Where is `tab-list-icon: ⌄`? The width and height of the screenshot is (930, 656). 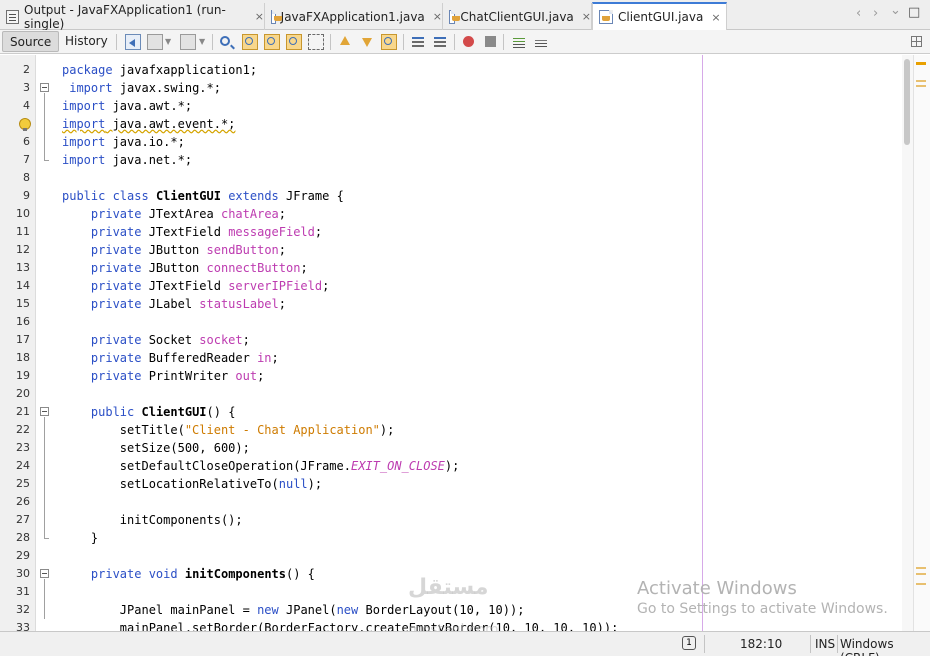
tab-list-icon: ⌄ is located at coordinates (895, 10).